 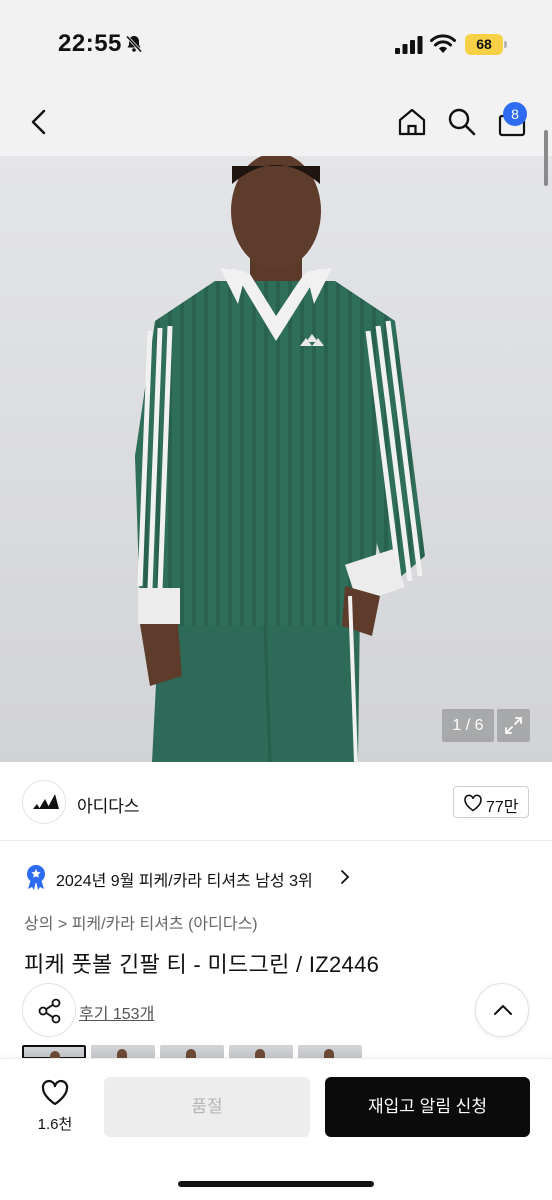 What do you see at coordinates (207, 1107) in the screenshot?
I see `soldout-button: 품절` at bounding box center [207, 1107].